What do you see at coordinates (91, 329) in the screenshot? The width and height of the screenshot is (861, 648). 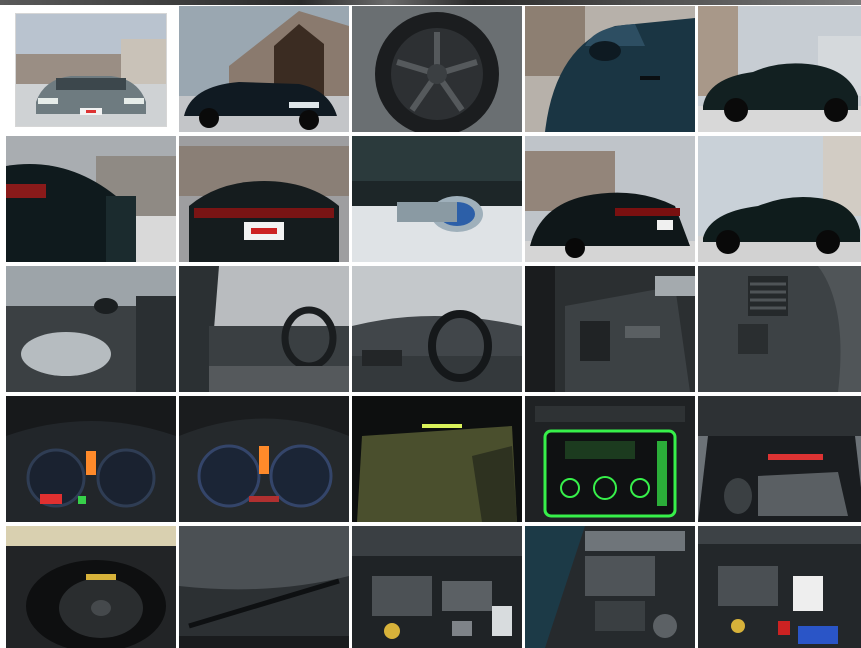 I see `photo-thumb-door-interior` at bounding box center [91, 329].